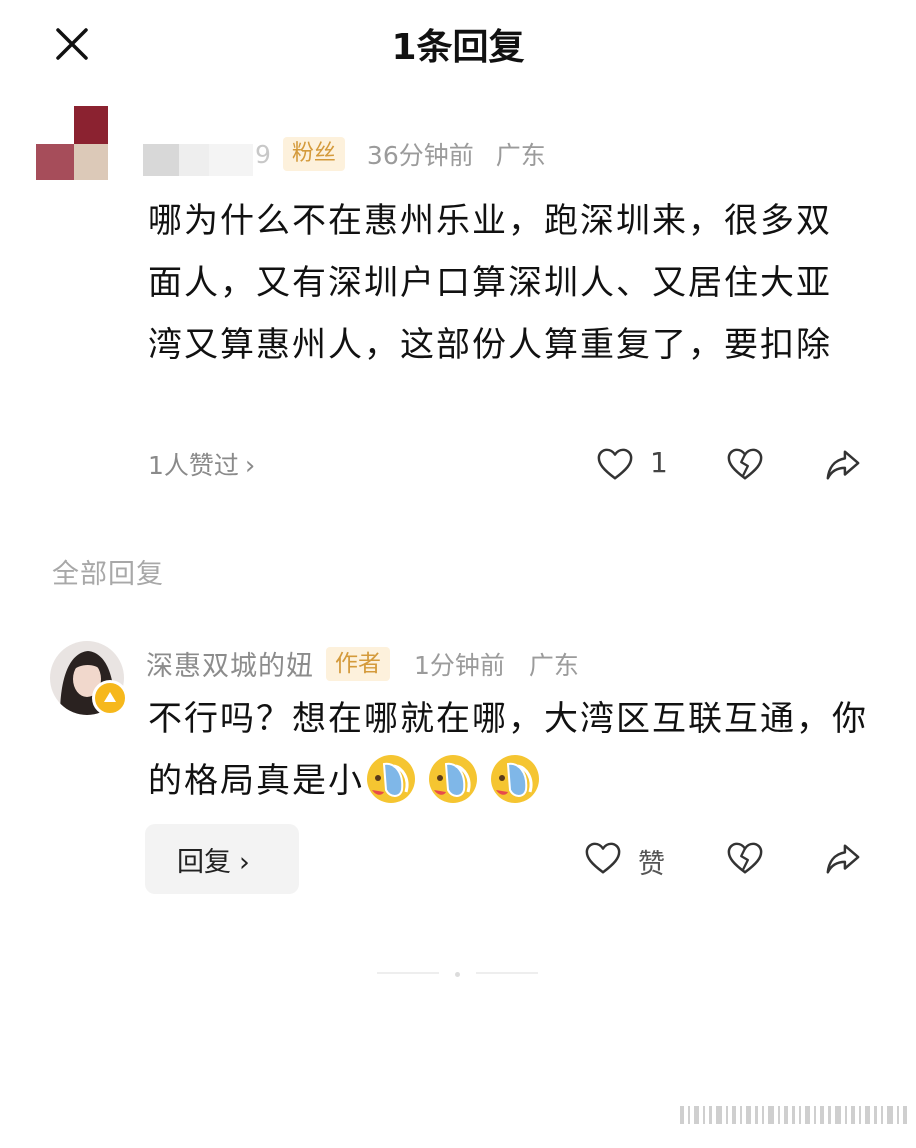  What do you see at coordinates (659, 462) in the screenshot?
I see `like-count: 1` at bounding box center [659, 462].